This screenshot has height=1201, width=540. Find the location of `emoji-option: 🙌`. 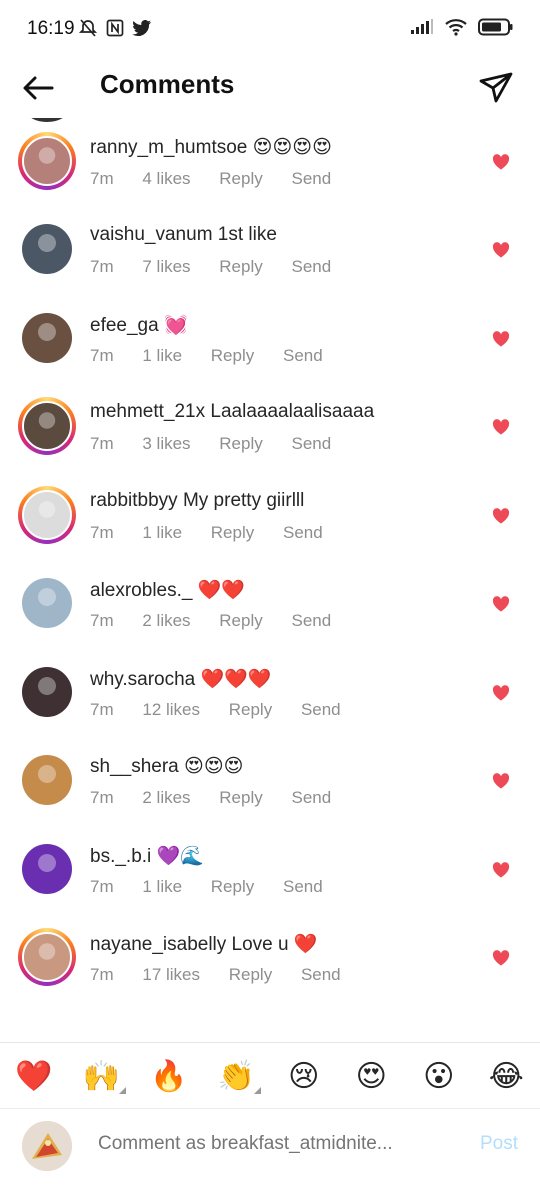

emoji-option: 🙌 is located at coordinates (101, 1076).